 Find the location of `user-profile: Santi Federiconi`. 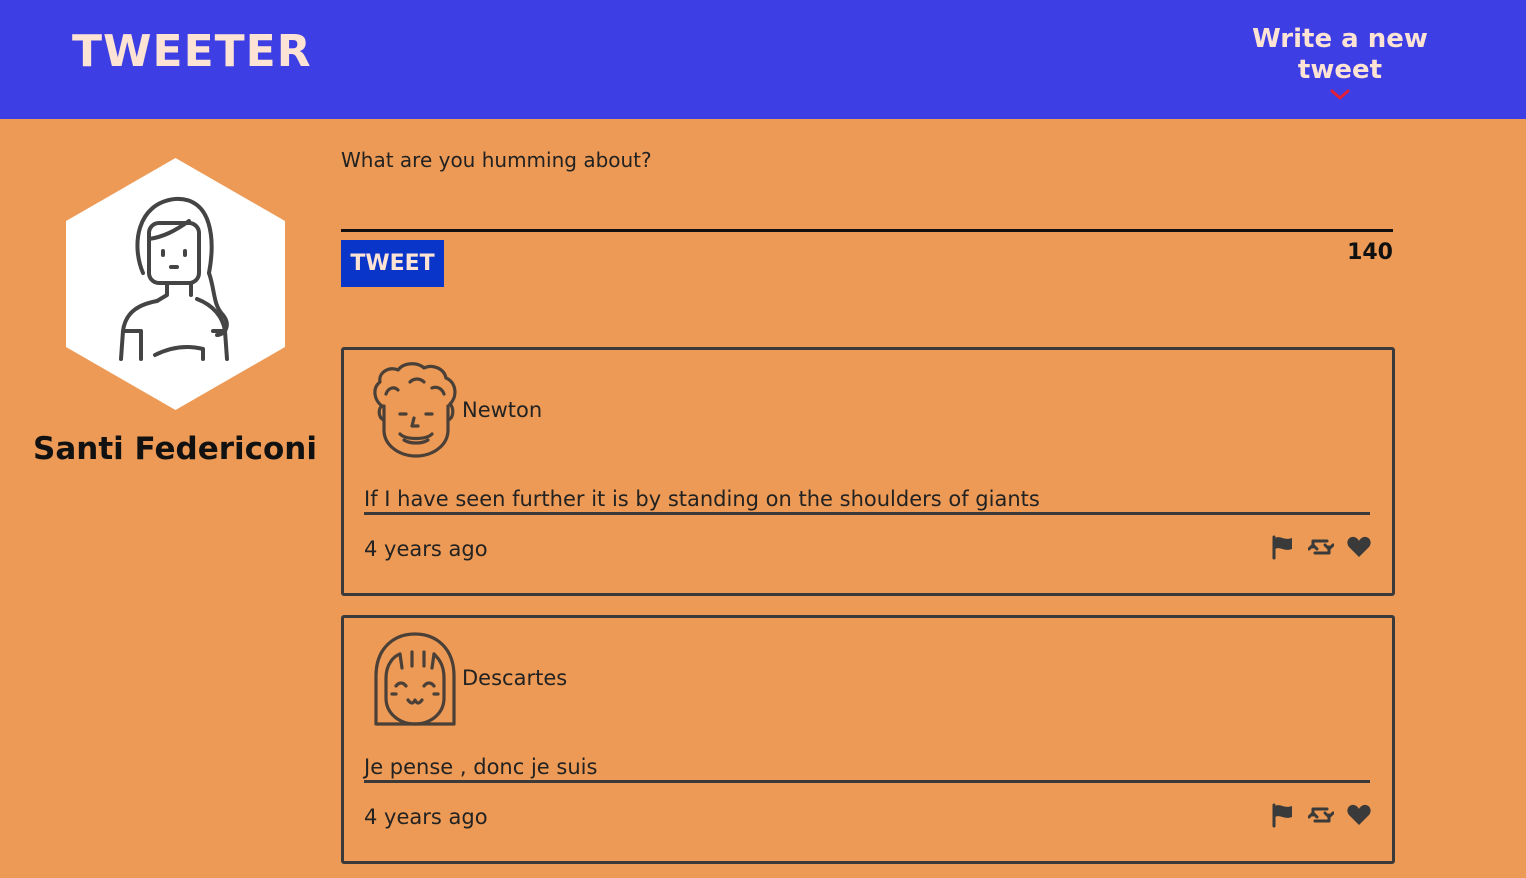

user-profile: Santi Federiconi is located at coordinates (175, 311).